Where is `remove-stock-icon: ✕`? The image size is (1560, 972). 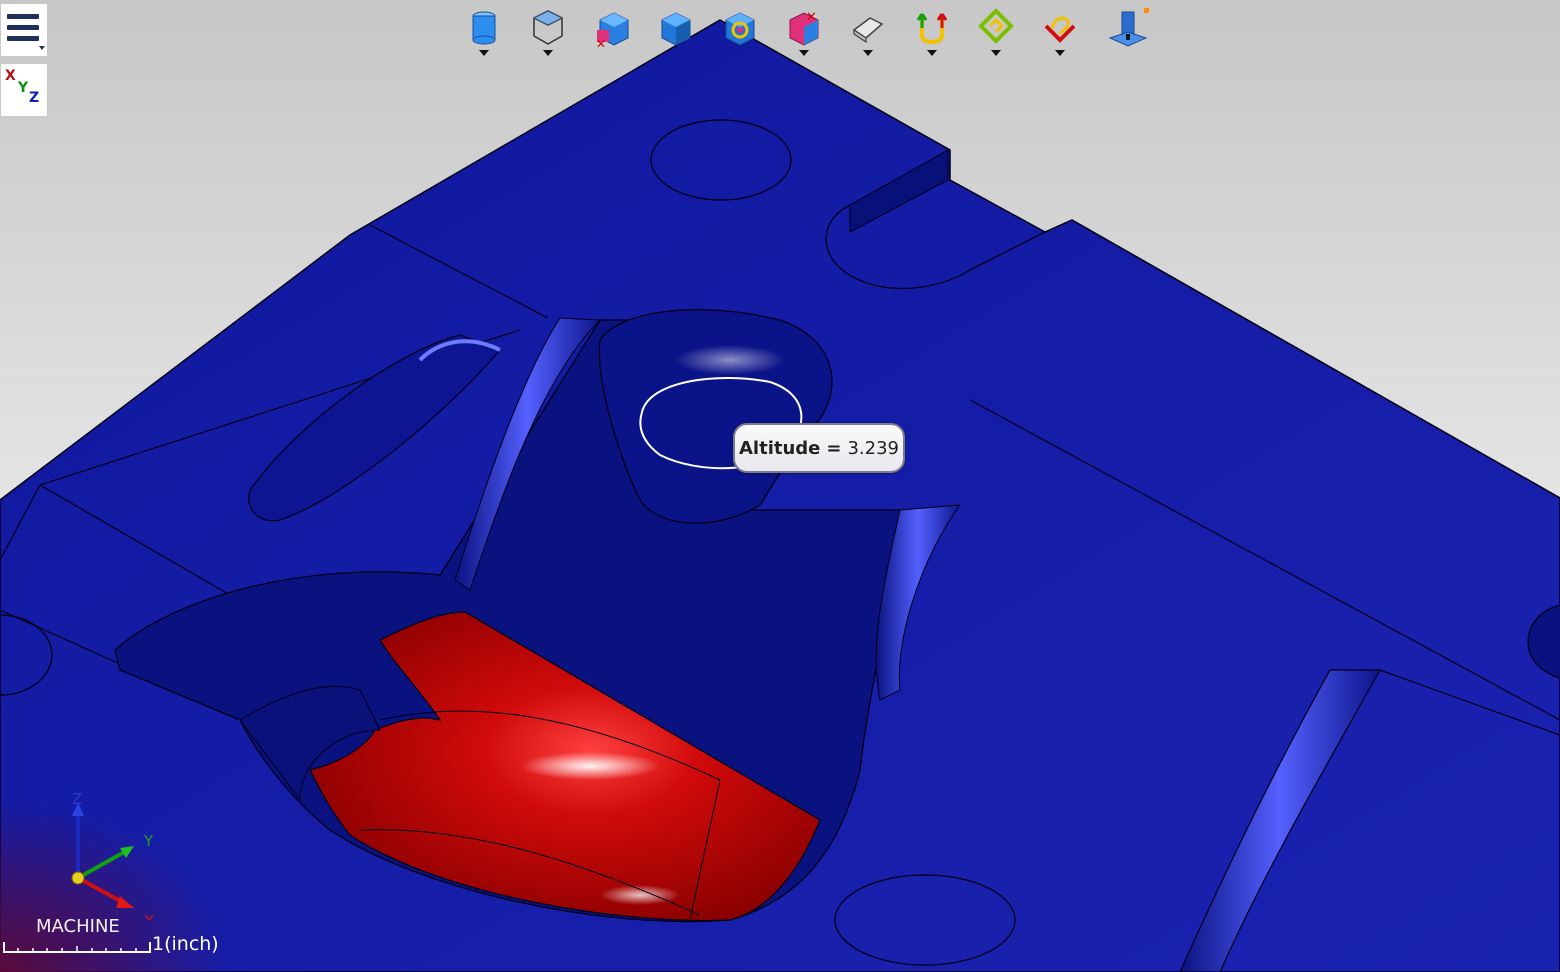 remove-stock-icon: ✕ is located at coordinates (612, 30).